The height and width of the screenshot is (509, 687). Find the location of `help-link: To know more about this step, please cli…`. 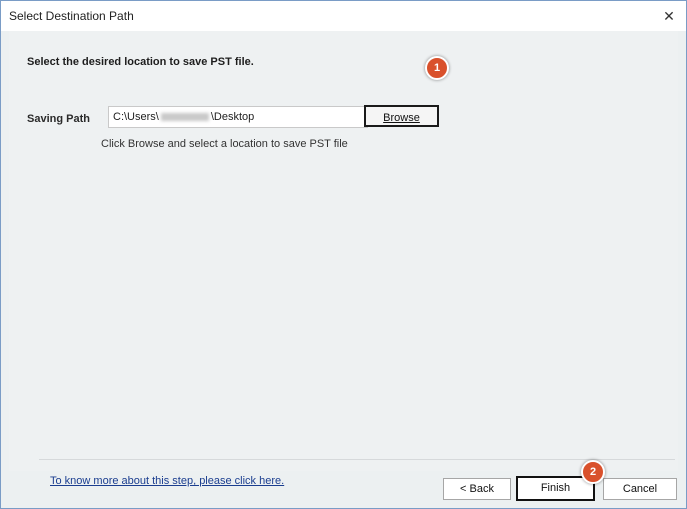

help-link: To know more about this step, please cli… is located at coordinates (167, 481).